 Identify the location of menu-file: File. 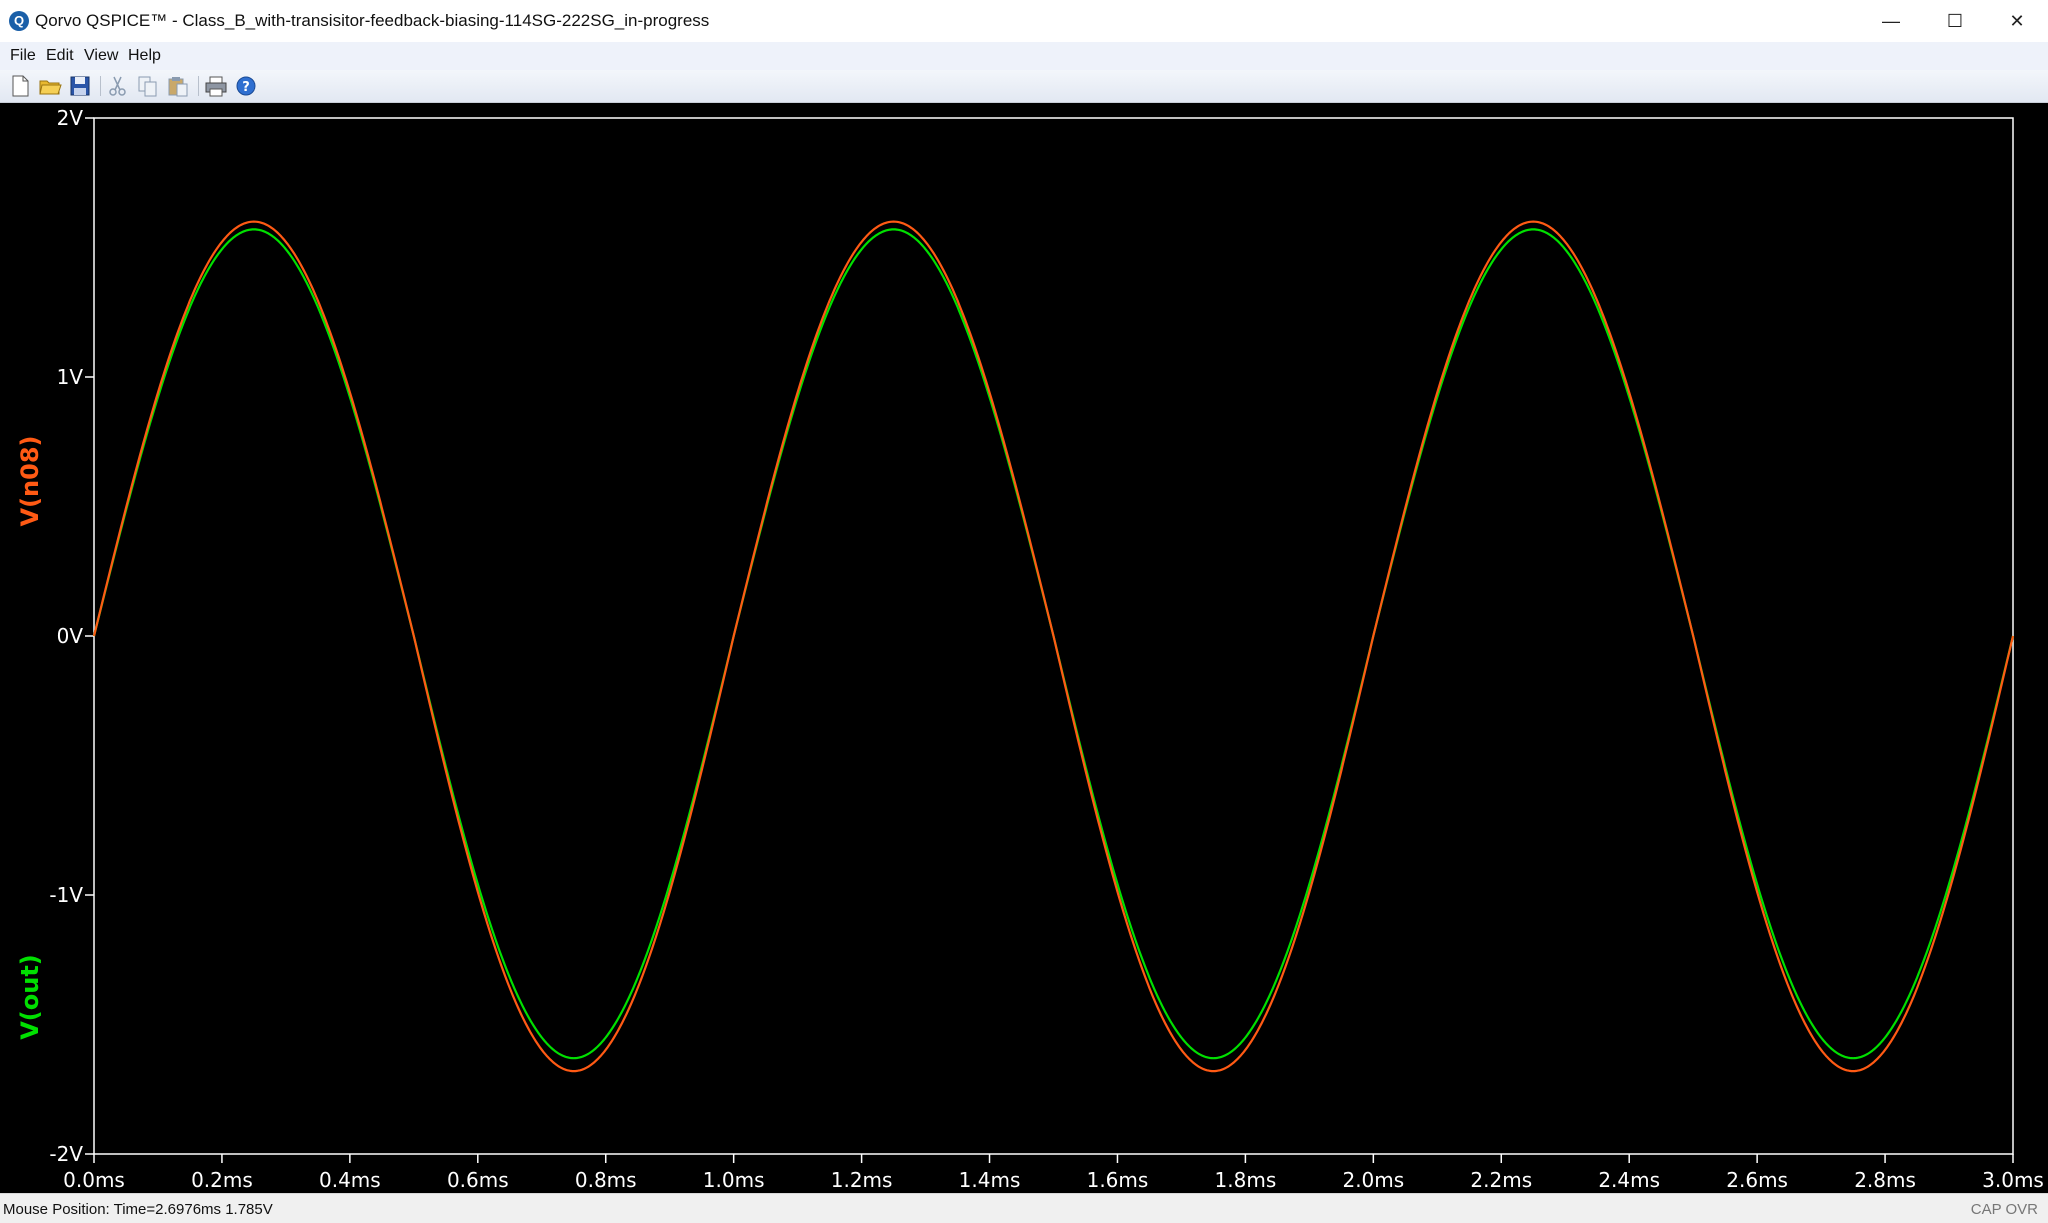
(23, 56).